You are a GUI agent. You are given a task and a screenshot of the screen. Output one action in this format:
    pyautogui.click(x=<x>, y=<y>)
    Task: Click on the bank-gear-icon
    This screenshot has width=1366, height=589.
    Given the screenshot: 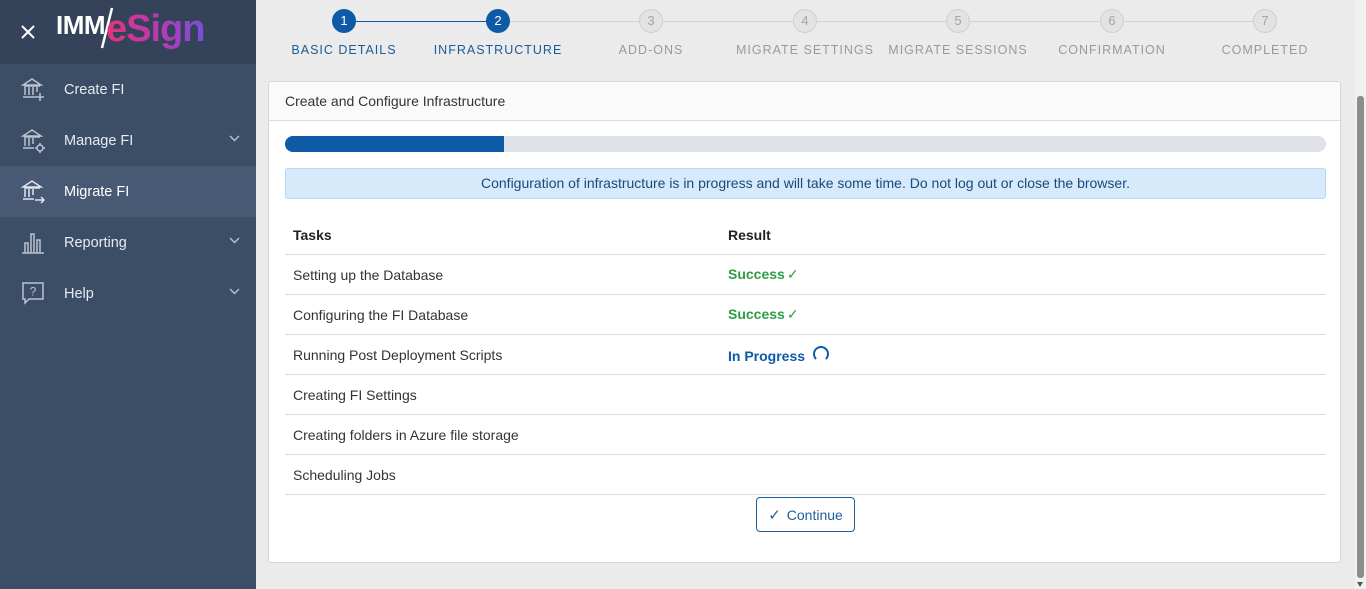 What is the action you would take?
    pyautogui.click(x=32, y=141)
    